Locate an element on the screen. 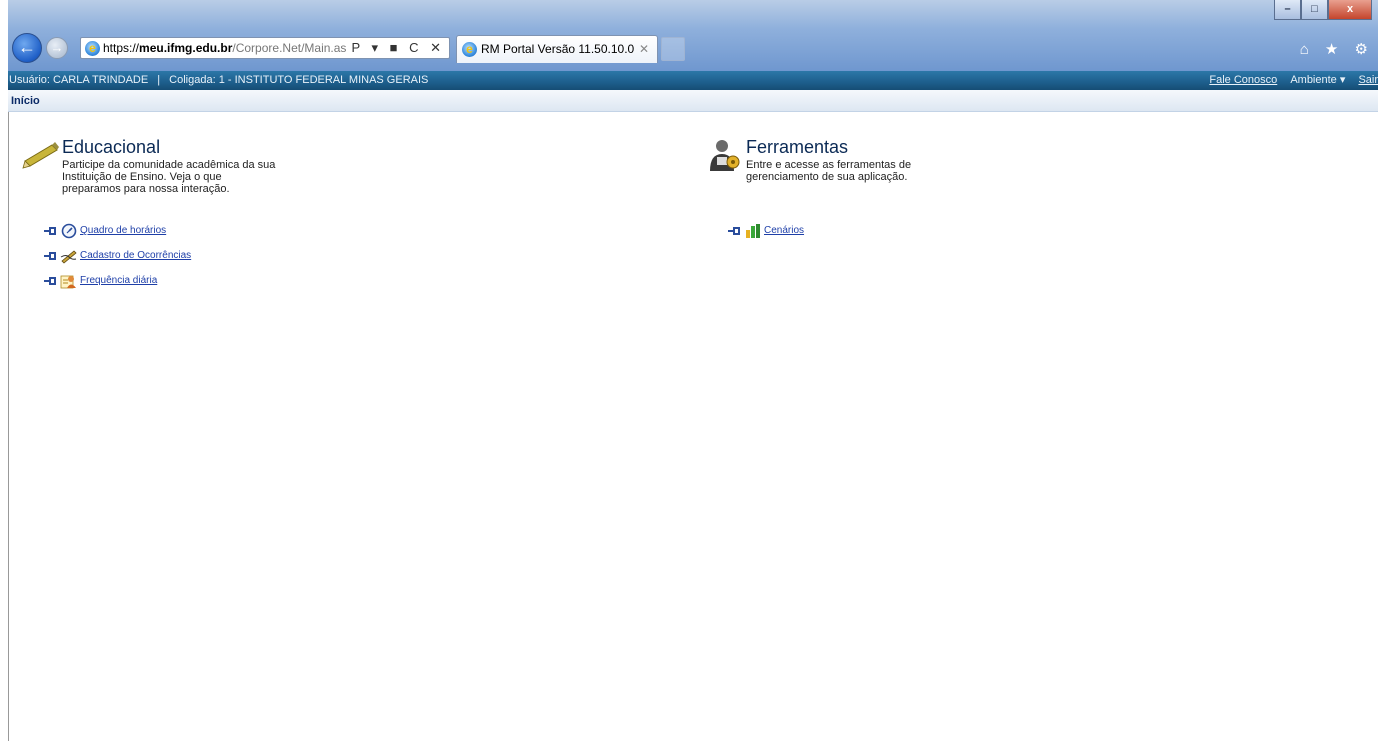 The height and width of the screenshot is (741, 1378). address-actions: Ρ ▾ ■ C ✕ is located at coordinates (396, 48).